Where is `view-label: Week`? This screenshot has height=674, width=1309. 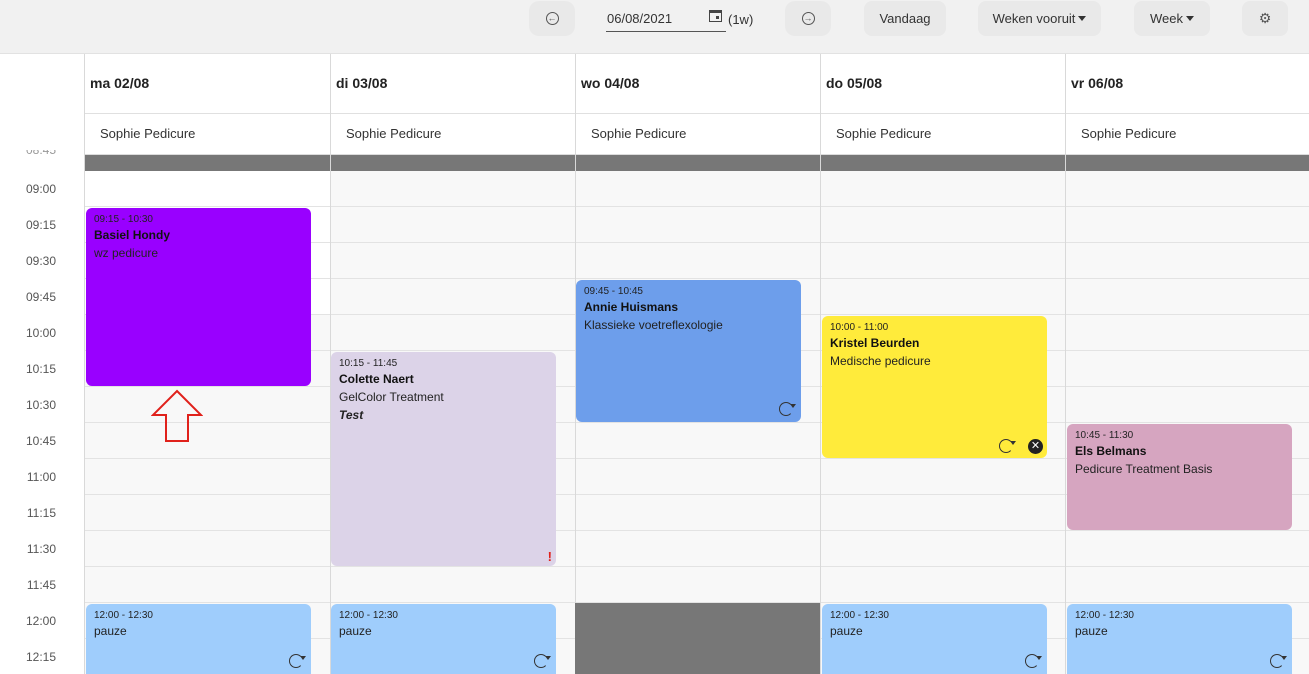 view-label: Week is located at coordinates (1166, 18).